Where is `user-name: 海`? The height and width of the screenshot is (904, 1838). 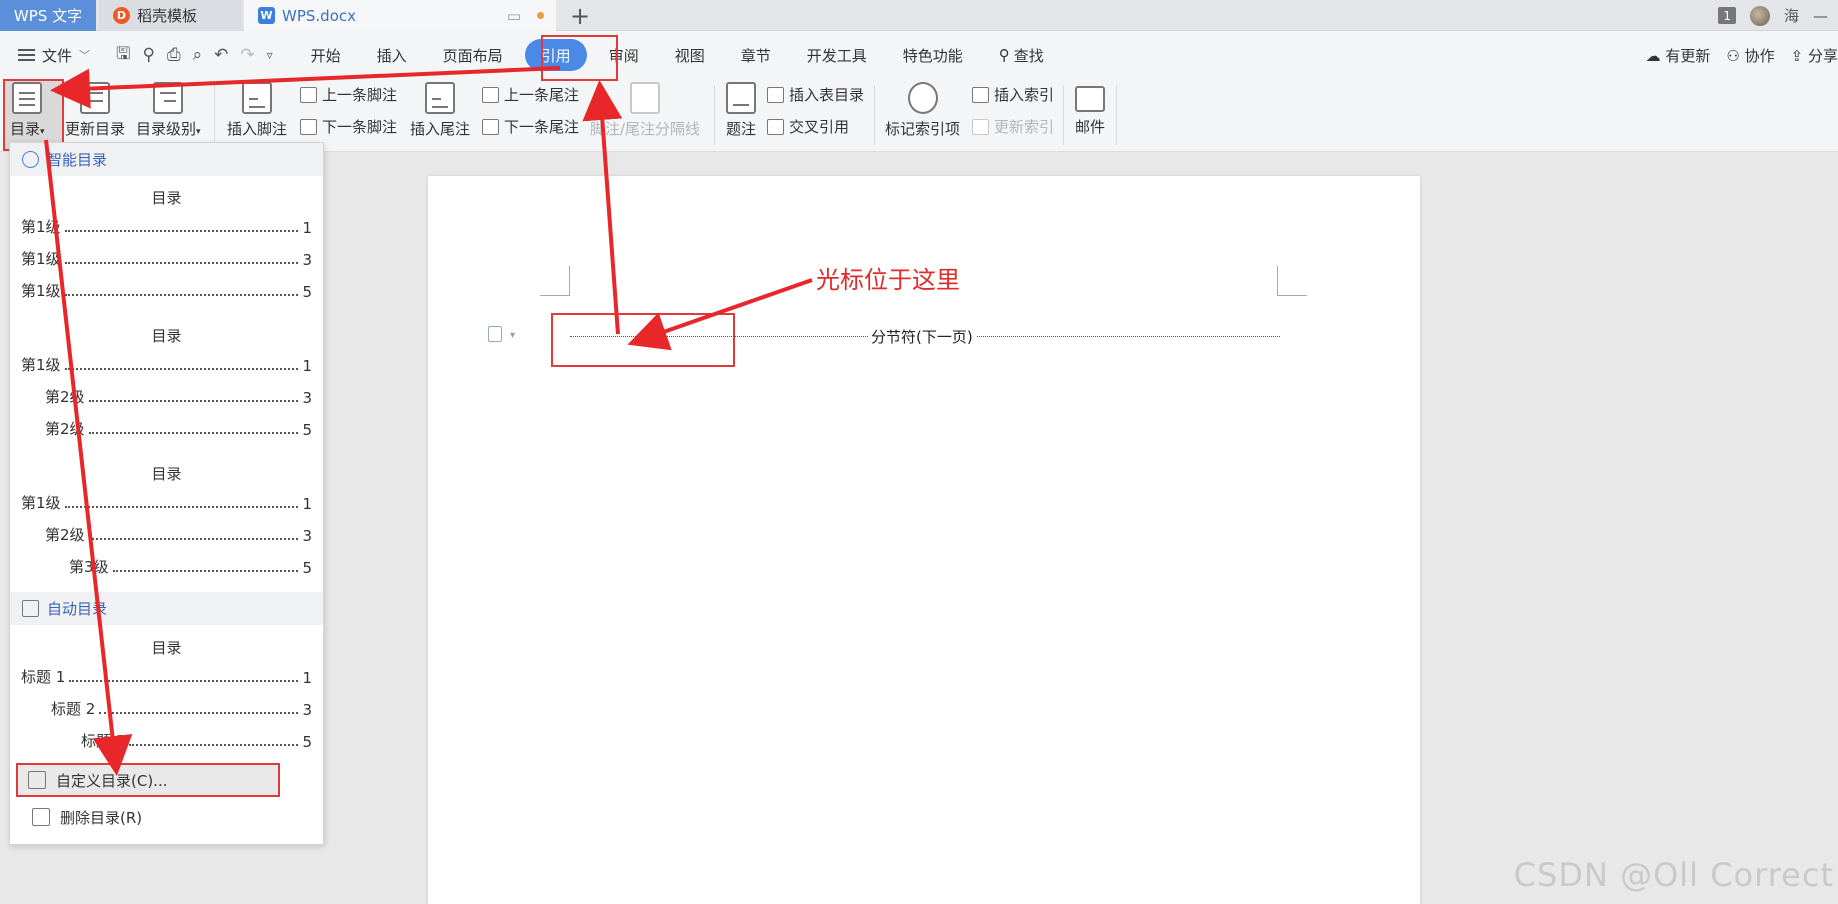
user-name: 海 is located at coordinates (1791, 15).